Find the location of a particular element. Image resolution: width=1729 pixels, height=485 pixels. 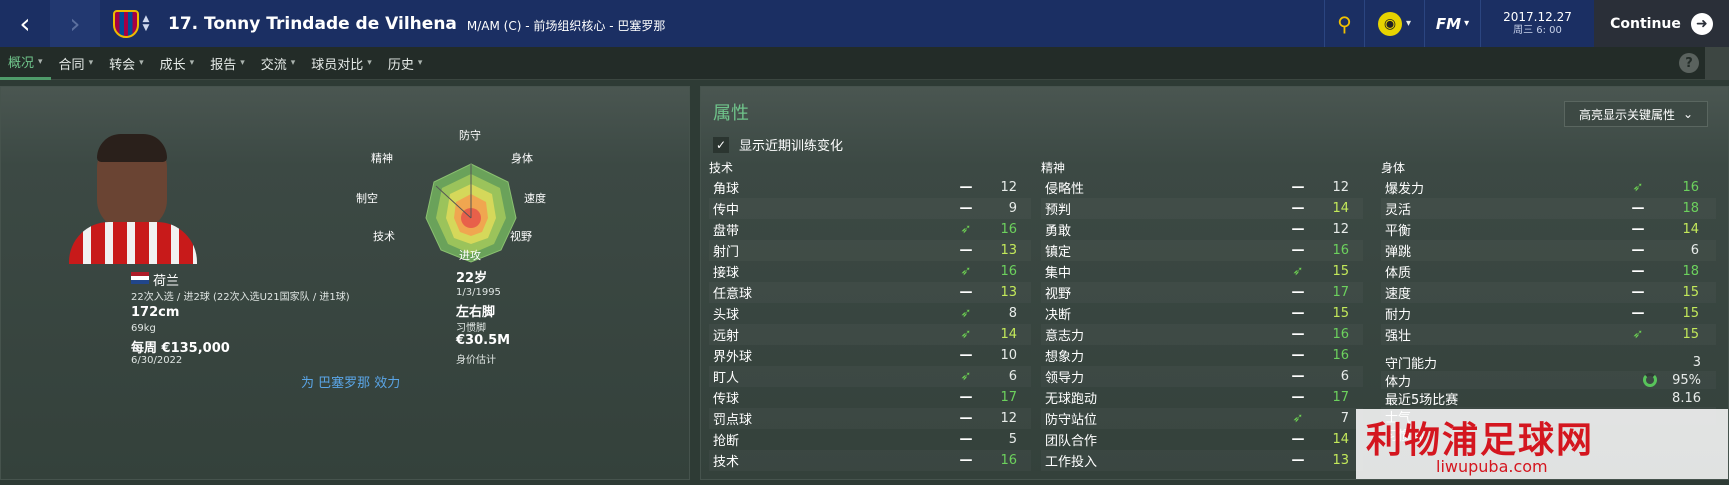

help-icon: ? is located at coordinates (1689, 63).